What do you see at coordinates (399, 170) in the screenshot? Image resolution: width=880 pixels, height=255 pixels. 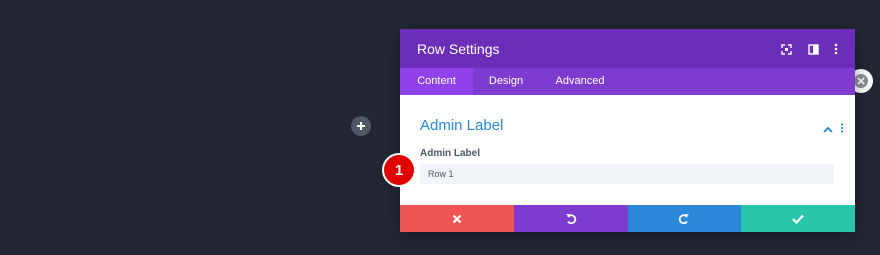 I see `step-number-badge: 1` at bounding box center [399, 170].